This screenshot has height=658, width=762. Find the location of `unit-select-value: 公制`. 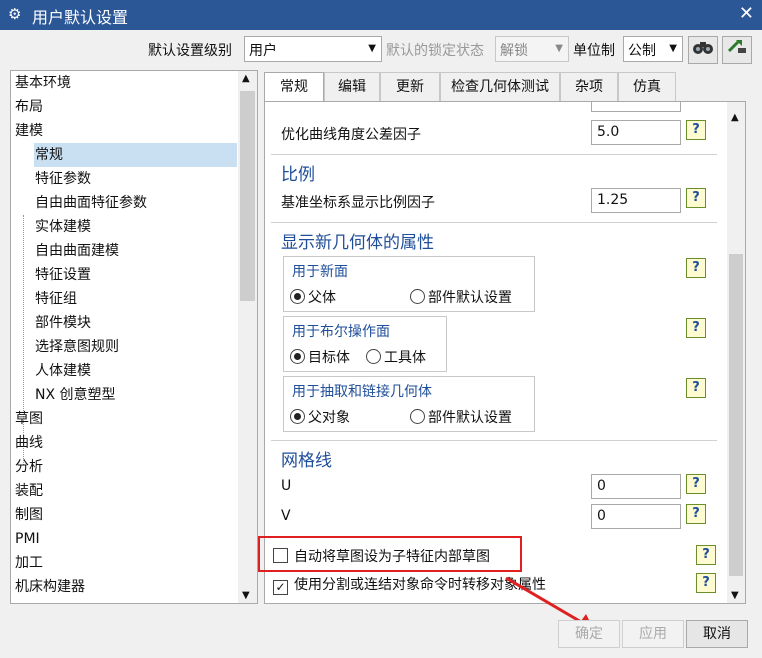

unit-select-value: 公制 is located at coordinates (642, 51).